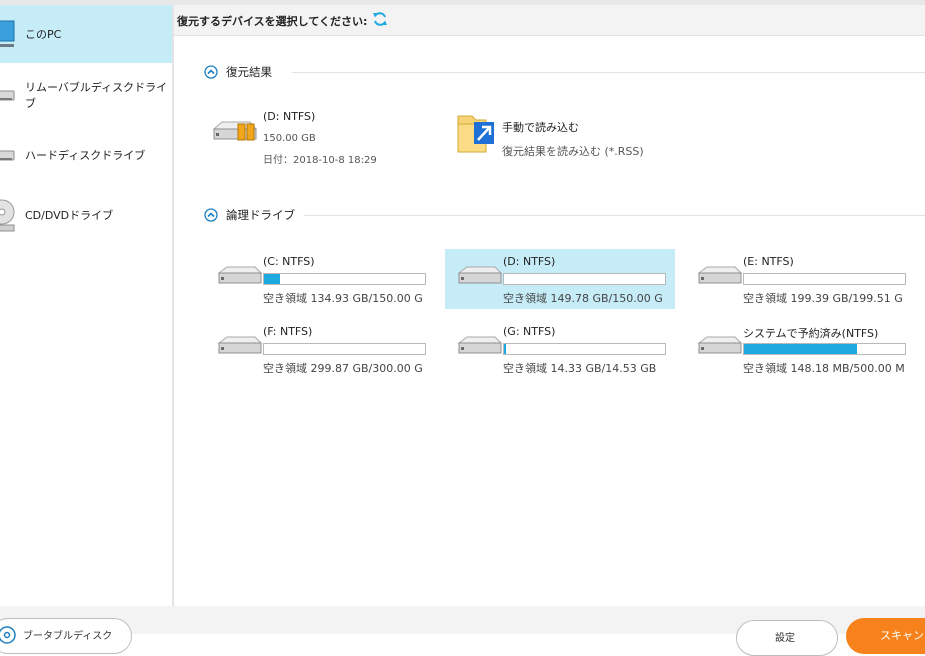 This screenshot has width=925, height=656. Describe the element at coordinates (260, 215) in the screenshot. I see `section-label: 論理ドライブ` at that location.